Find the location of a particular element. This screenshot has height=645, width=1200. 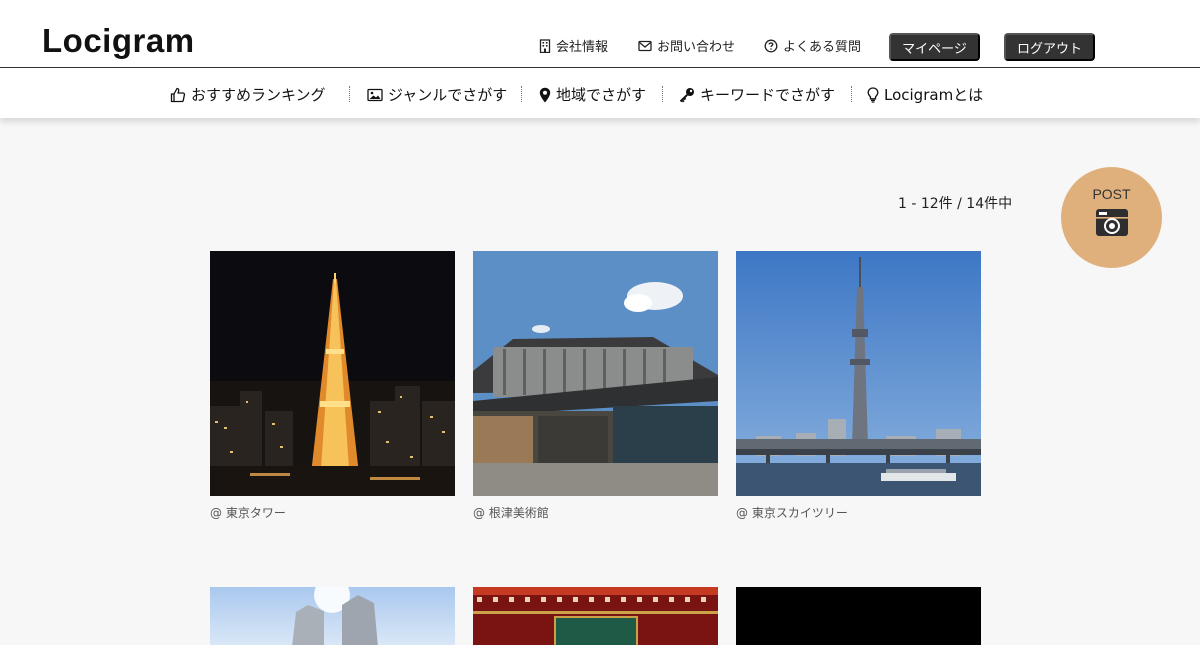

mypage-button: マイページ is located at coordinates (934, 47).